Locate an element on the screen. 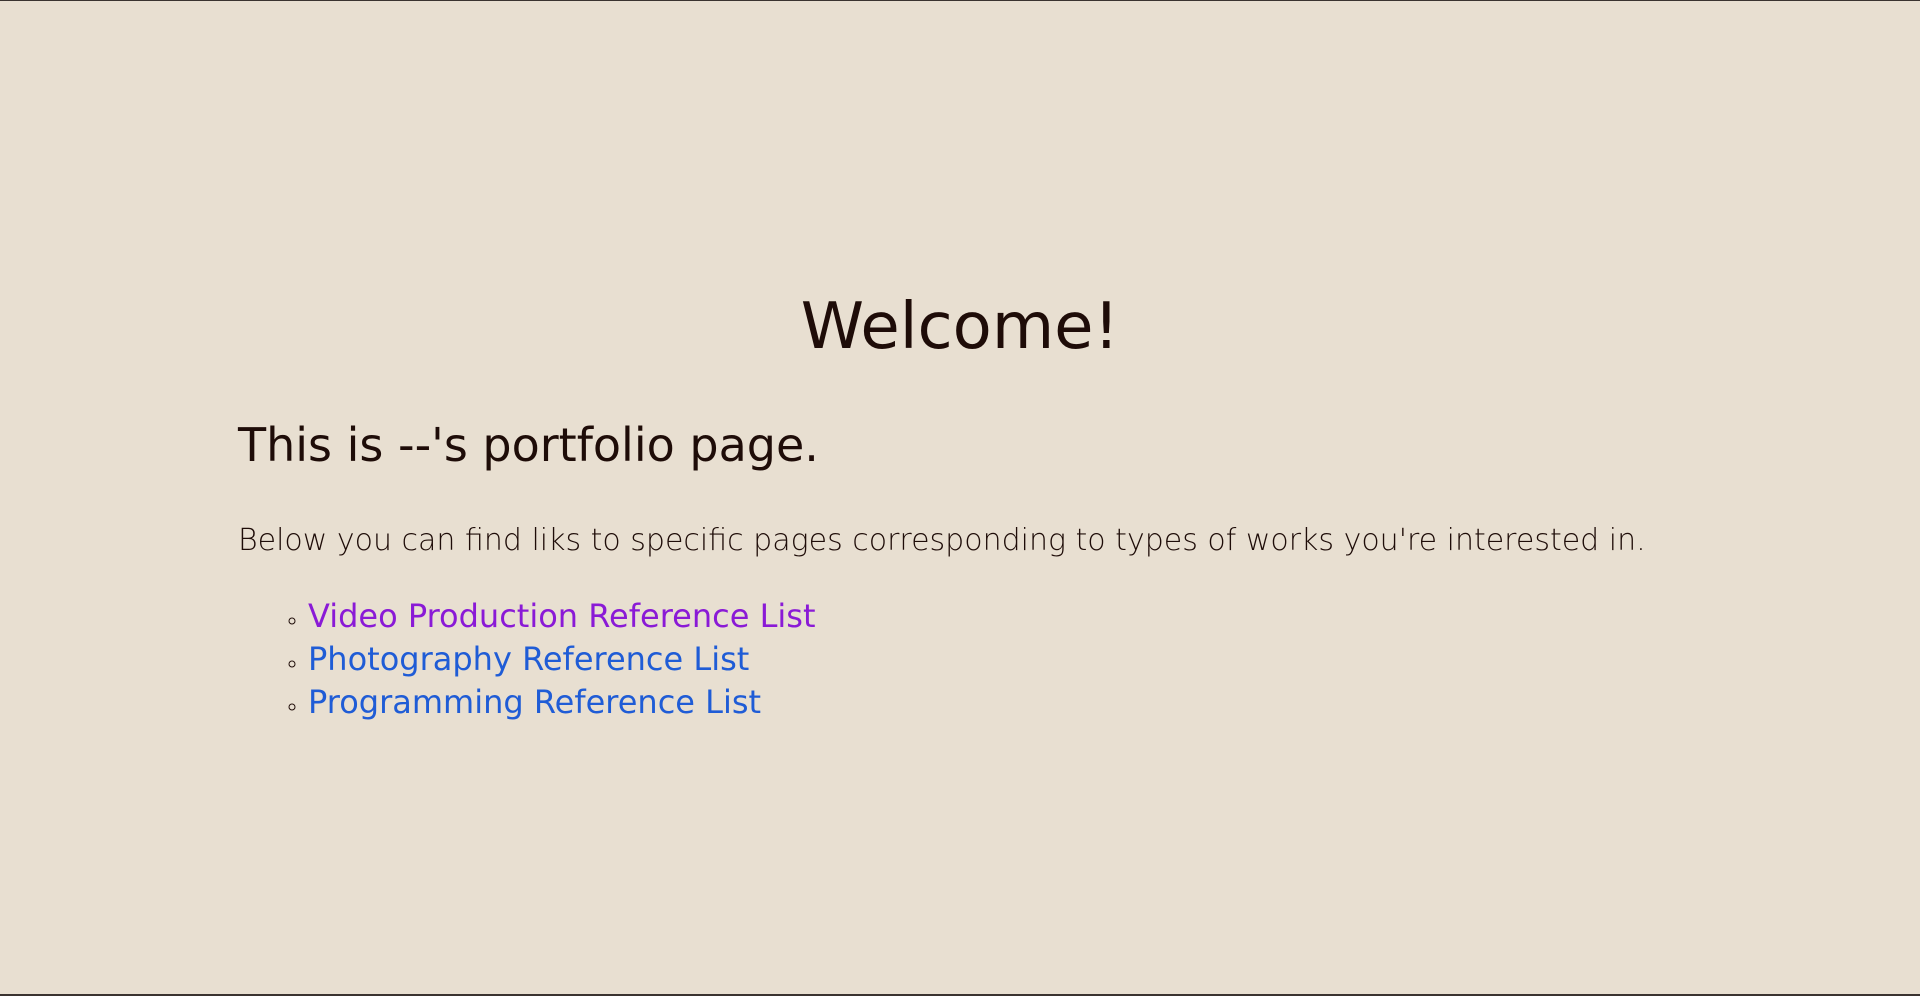 This screenshot has width=1920, height=996. photography-link: Photography Reference List is located at coordinates (528, 659).